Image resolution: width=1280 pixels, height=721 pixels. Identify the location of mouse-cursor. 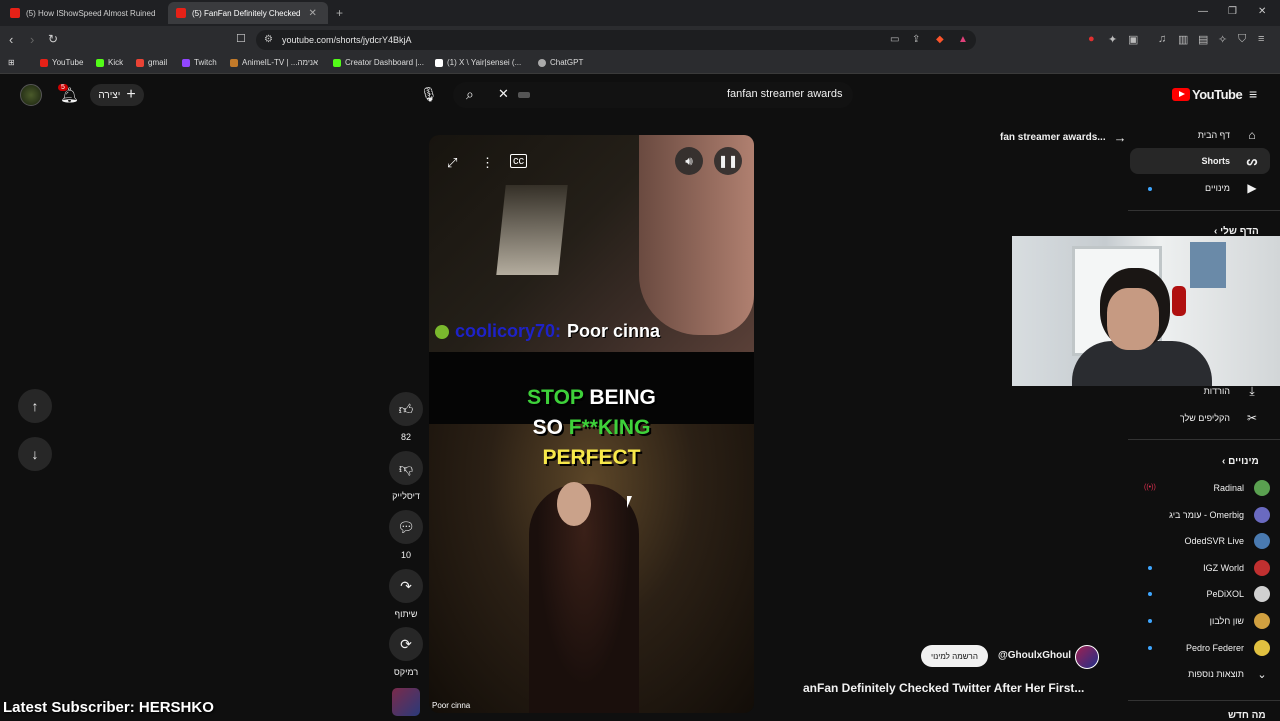
(629, 502).